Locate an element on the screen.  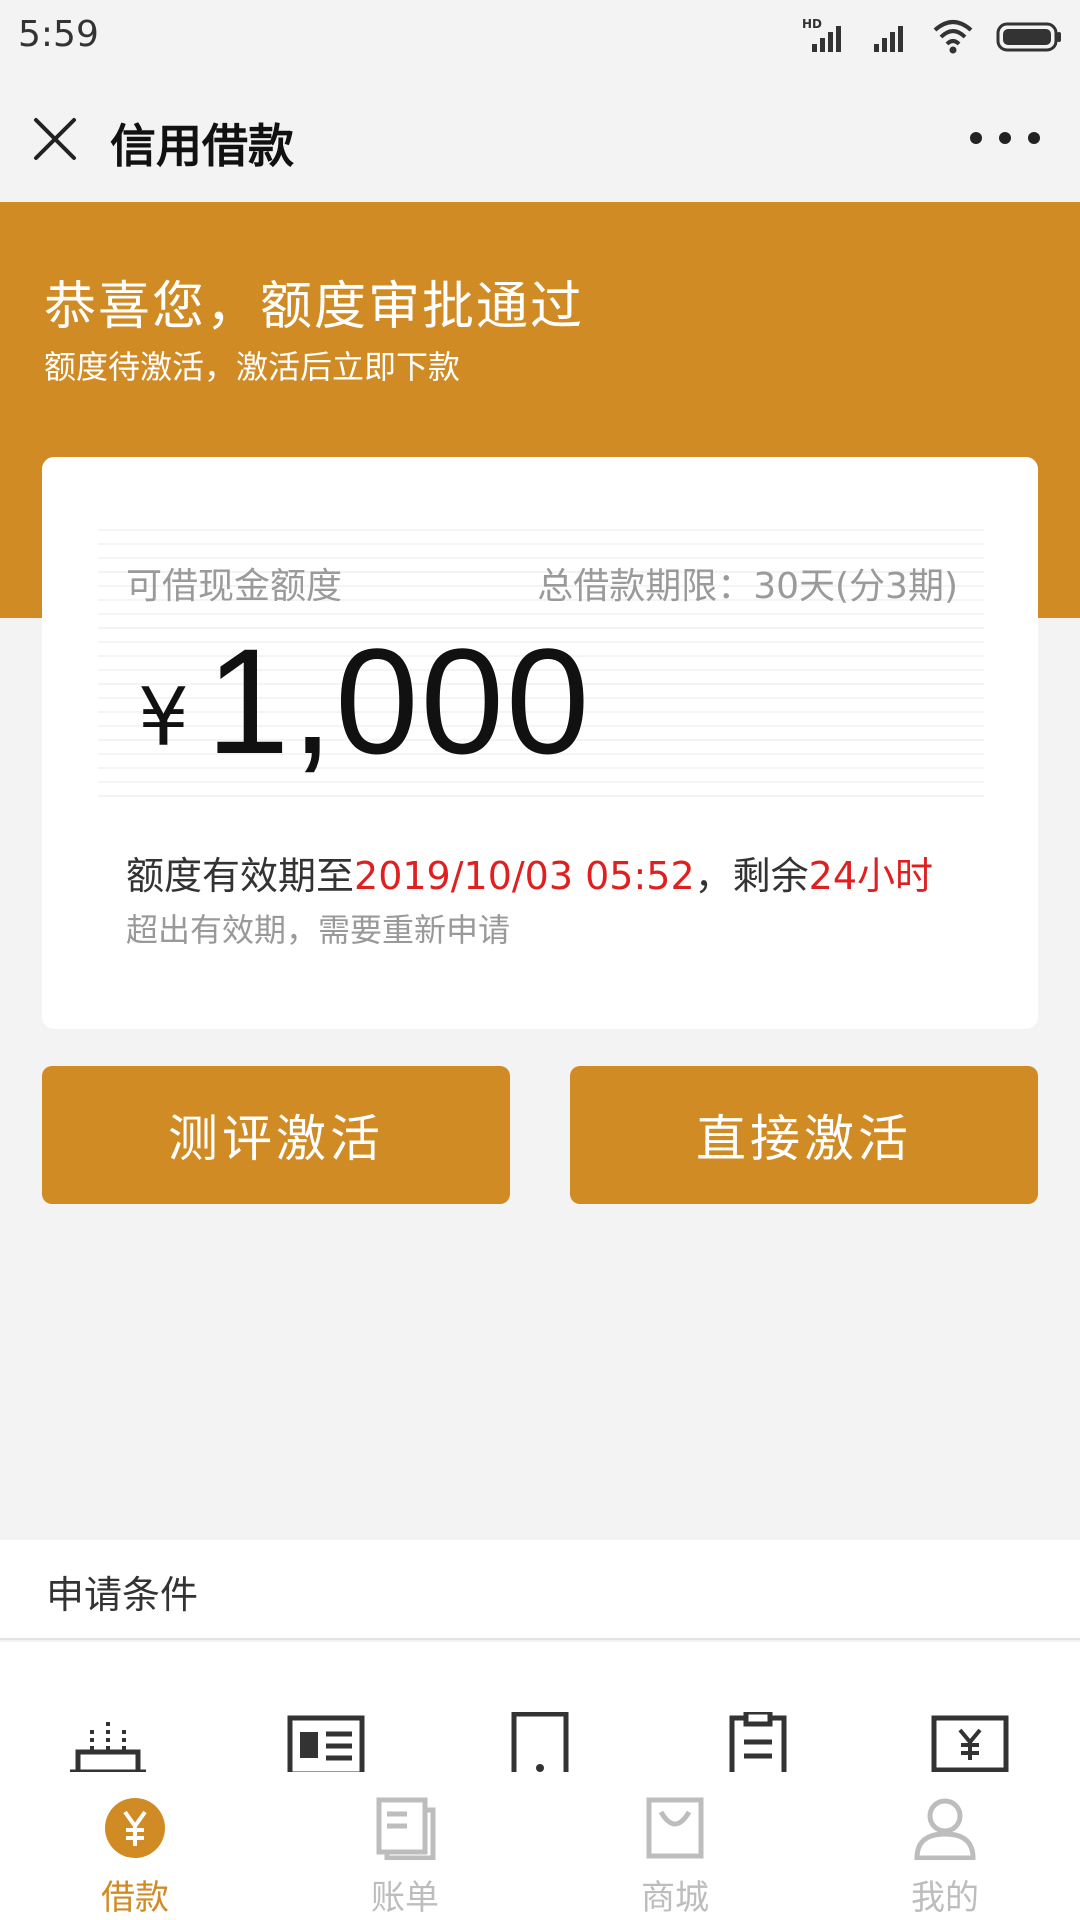
currency-symbol: ¥ is located at coordinates (163, 717).